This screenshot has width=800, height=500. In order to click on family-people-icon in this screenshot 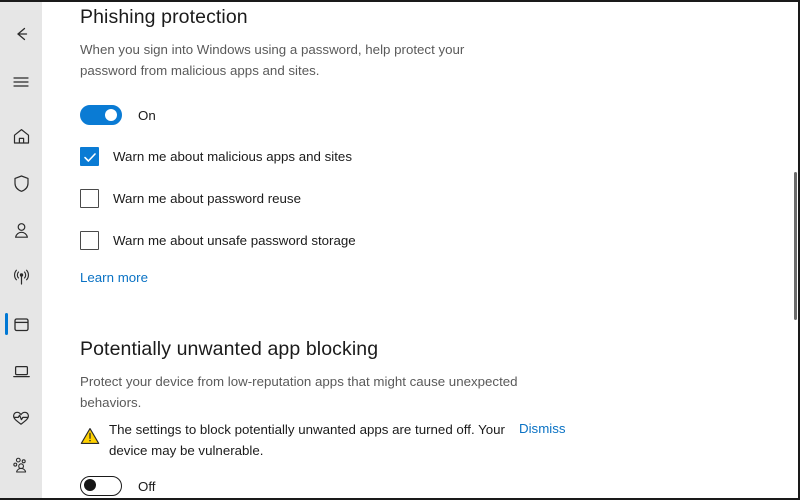, I will do `click(21, 465)`.